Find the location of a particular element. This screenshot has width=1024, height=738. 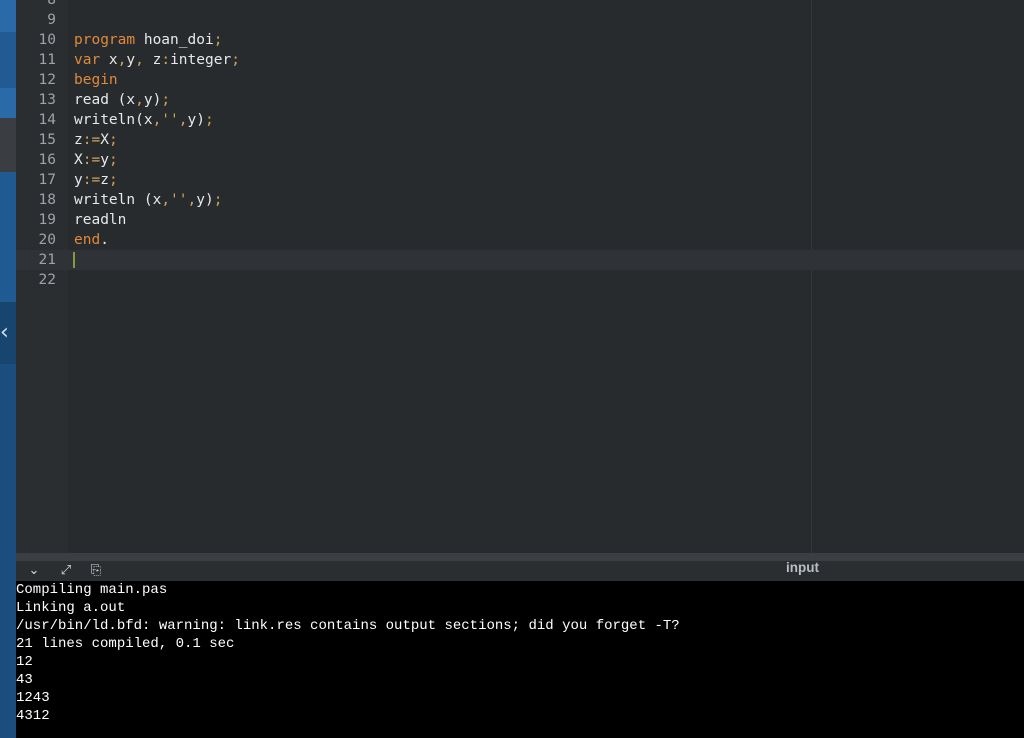

code-text: read (x,y); is located at coordinates (122, 100).